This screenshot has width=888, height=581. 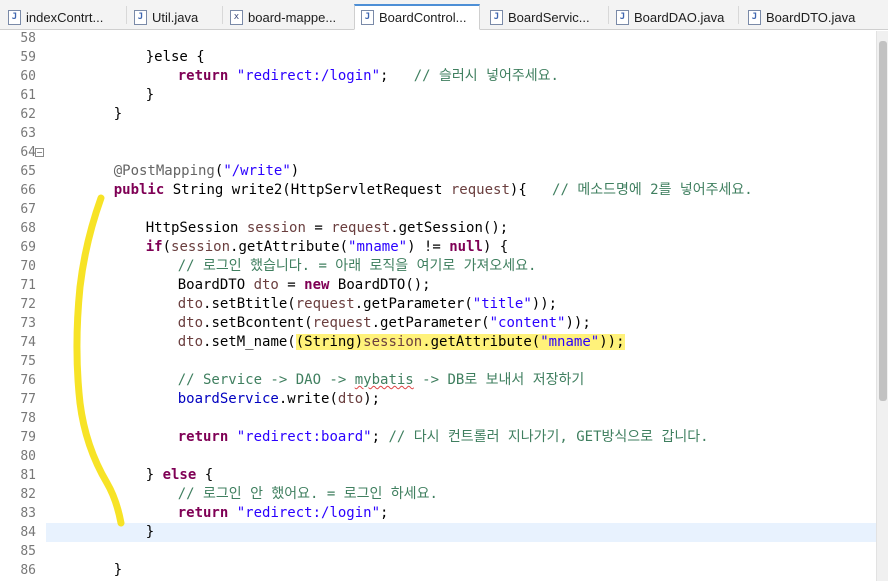 I want to click on highlighted-expression: (String)session.getAttribute("mname"));, so click(x=460, y=342).